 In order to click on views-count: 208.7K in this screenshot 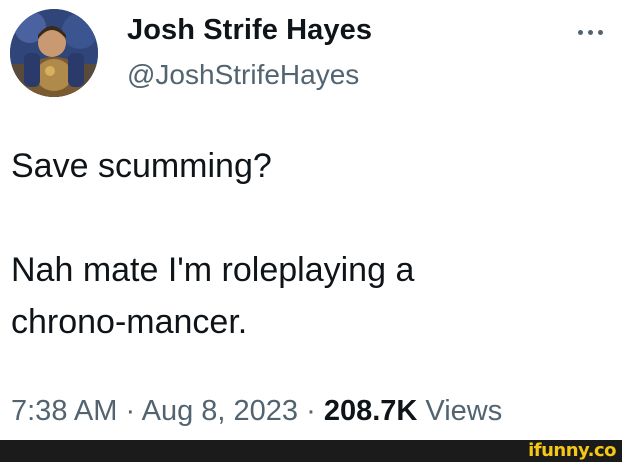, I will do `click(370, 411)`.